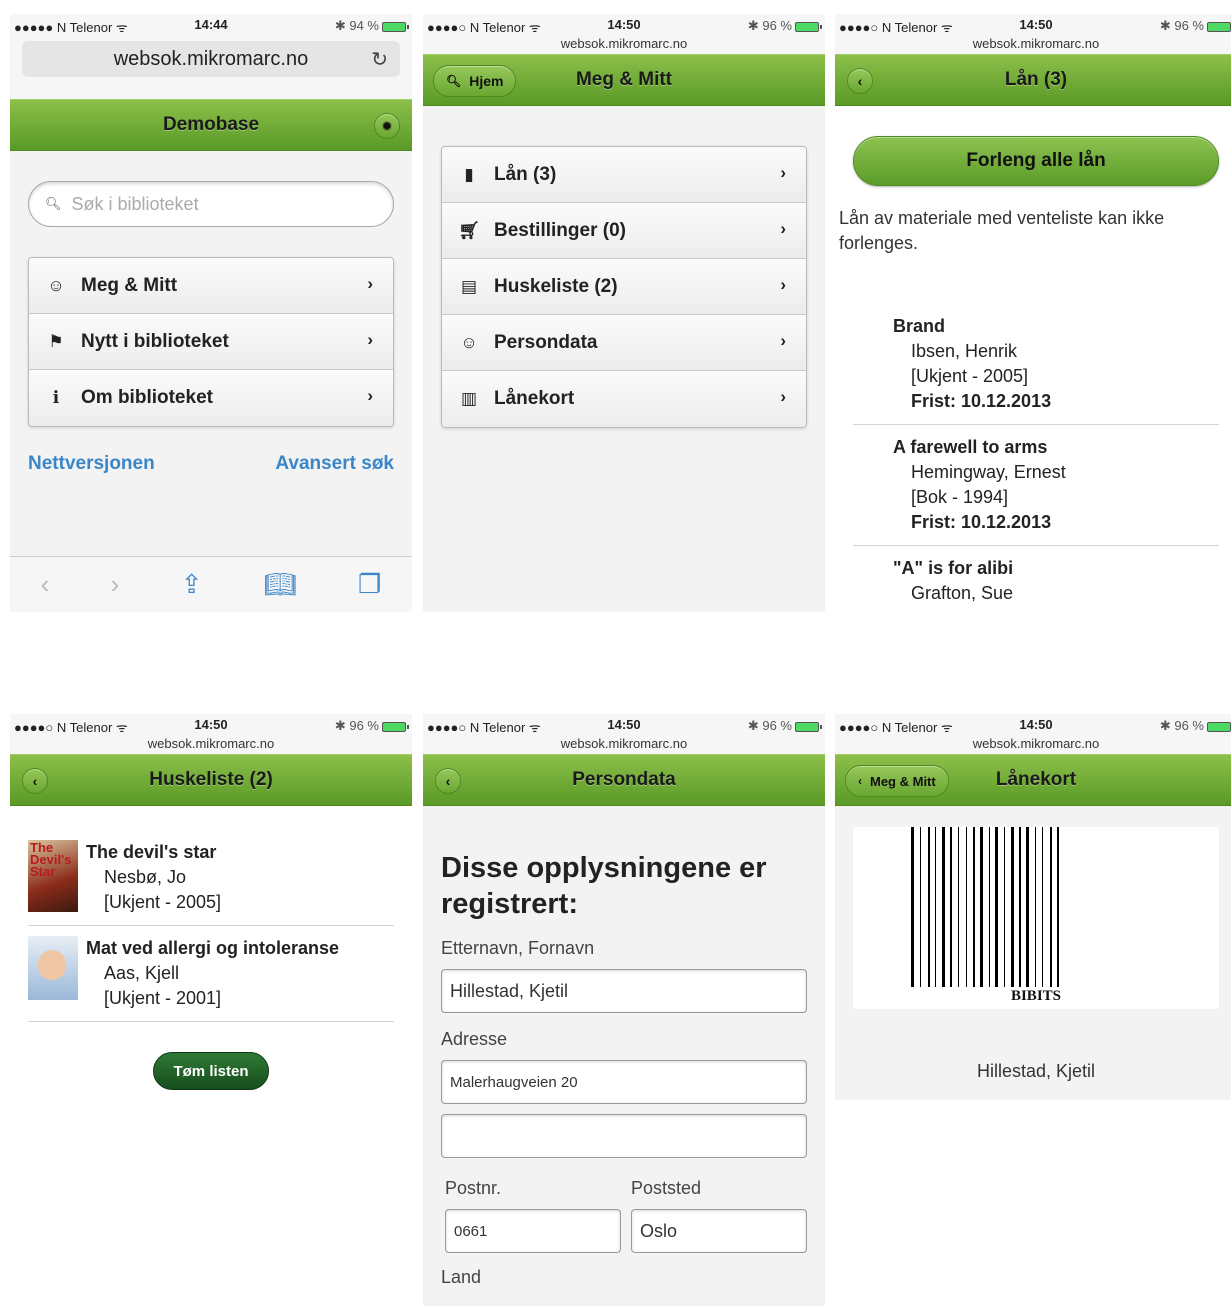 This screenshot has width=1231, height=1312. Describe the element at coordinates (387, 126) in the screenshot. I see `gear-icon: ✹` at that location.